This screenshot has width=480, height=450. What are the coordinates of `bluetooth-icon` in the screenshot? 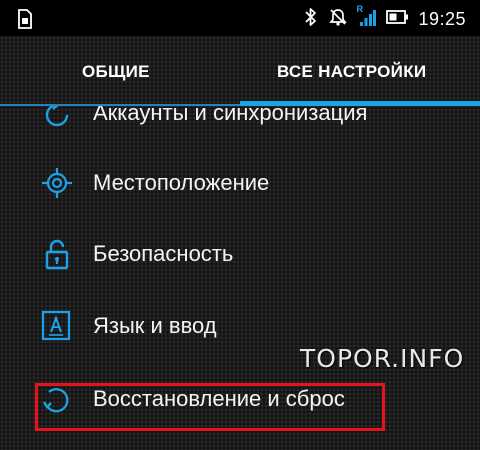 It's located at (311, 19).